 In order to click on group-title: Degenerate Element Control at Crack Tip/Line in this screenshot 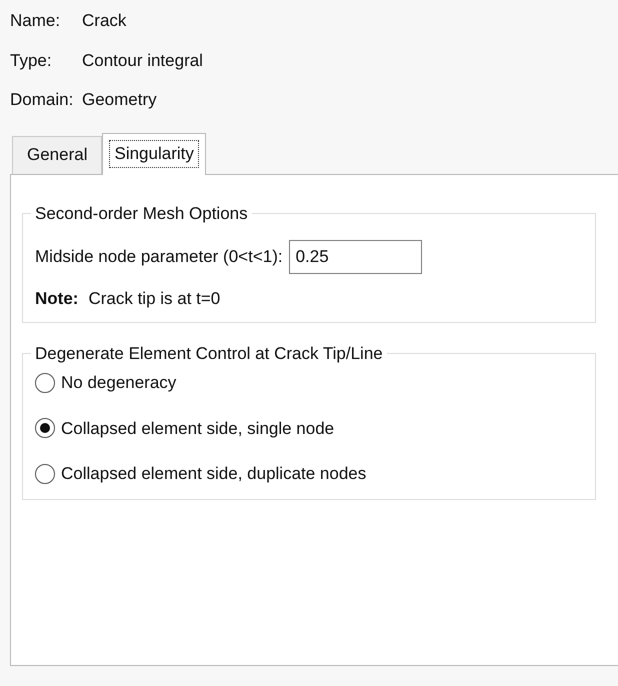, I will do `click(209, 353)`.